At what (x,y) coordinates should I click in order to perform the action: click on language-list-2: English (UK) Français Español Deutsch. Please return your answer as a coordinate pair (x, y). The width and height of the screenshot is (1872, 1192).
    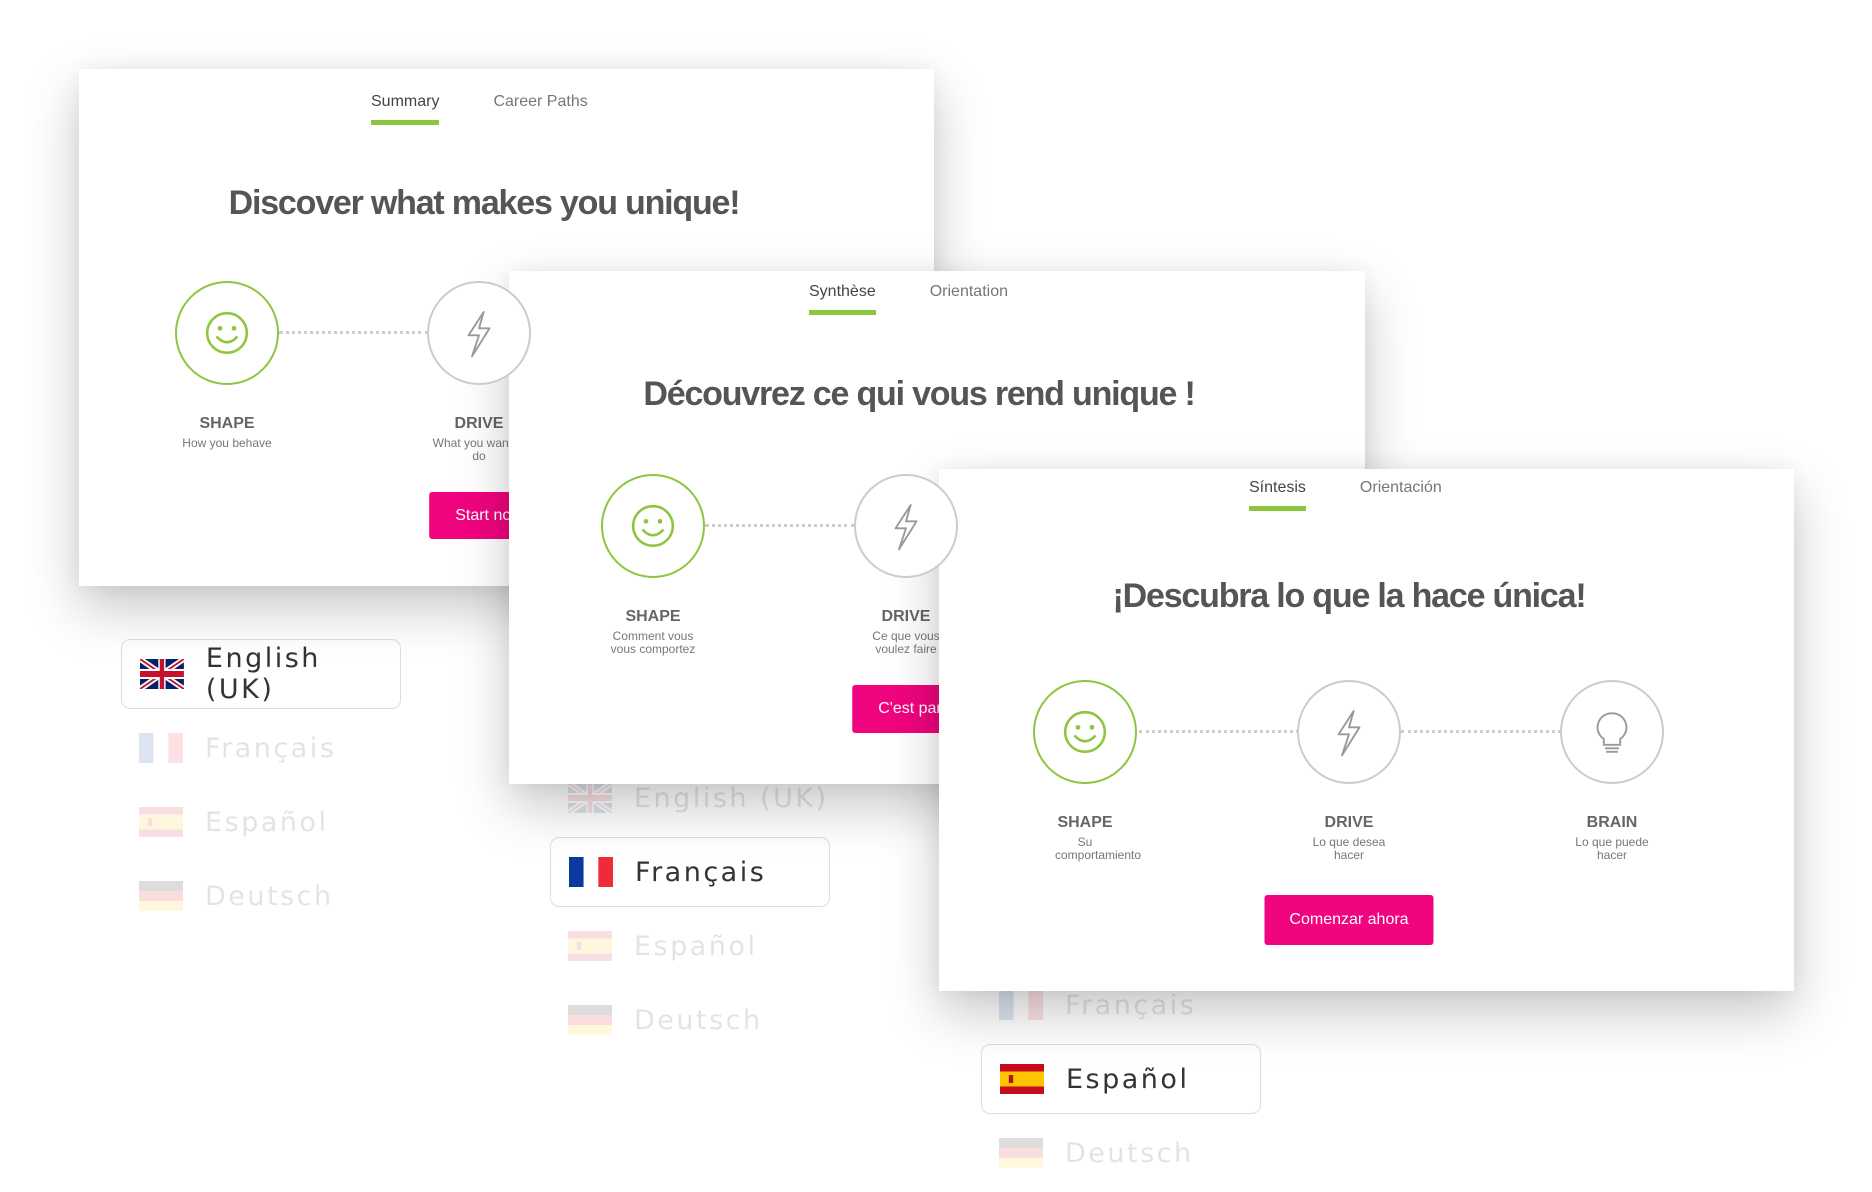
    Looking at the image, I should click on (690, 911).